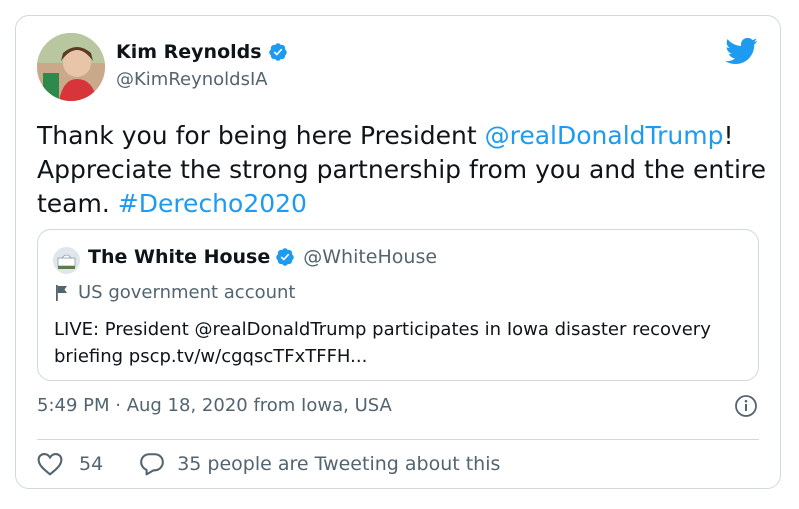 This screenshot has width=799, height=509. Describe the element at coordinates (71, 67) in the screenshot. I see `author-avatar` at that location.